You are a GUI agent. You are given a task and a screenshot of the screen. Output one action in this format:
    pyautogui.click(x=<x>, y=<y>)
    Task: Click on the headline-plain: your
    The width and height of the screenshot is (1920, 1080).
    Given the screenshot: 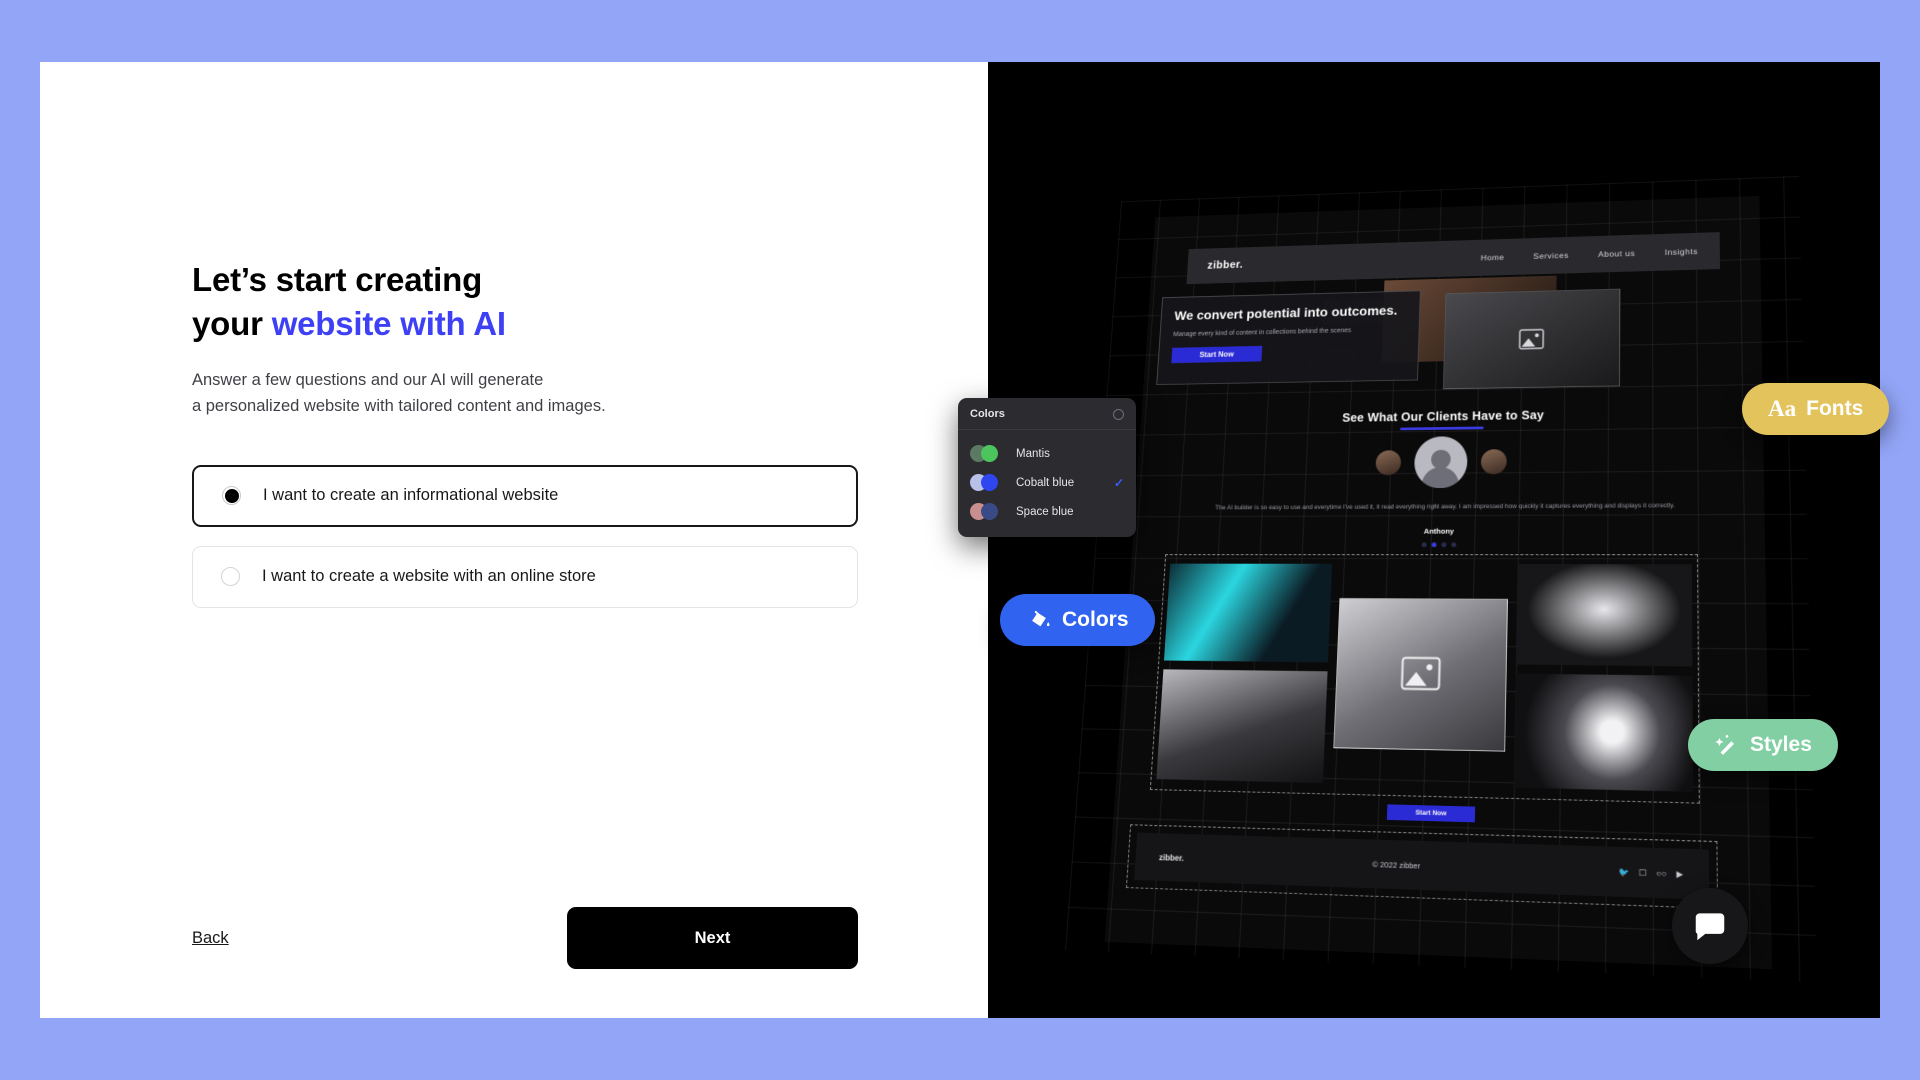 What is the action you would take?
    pyautogui.click(x=232, y=324)
    